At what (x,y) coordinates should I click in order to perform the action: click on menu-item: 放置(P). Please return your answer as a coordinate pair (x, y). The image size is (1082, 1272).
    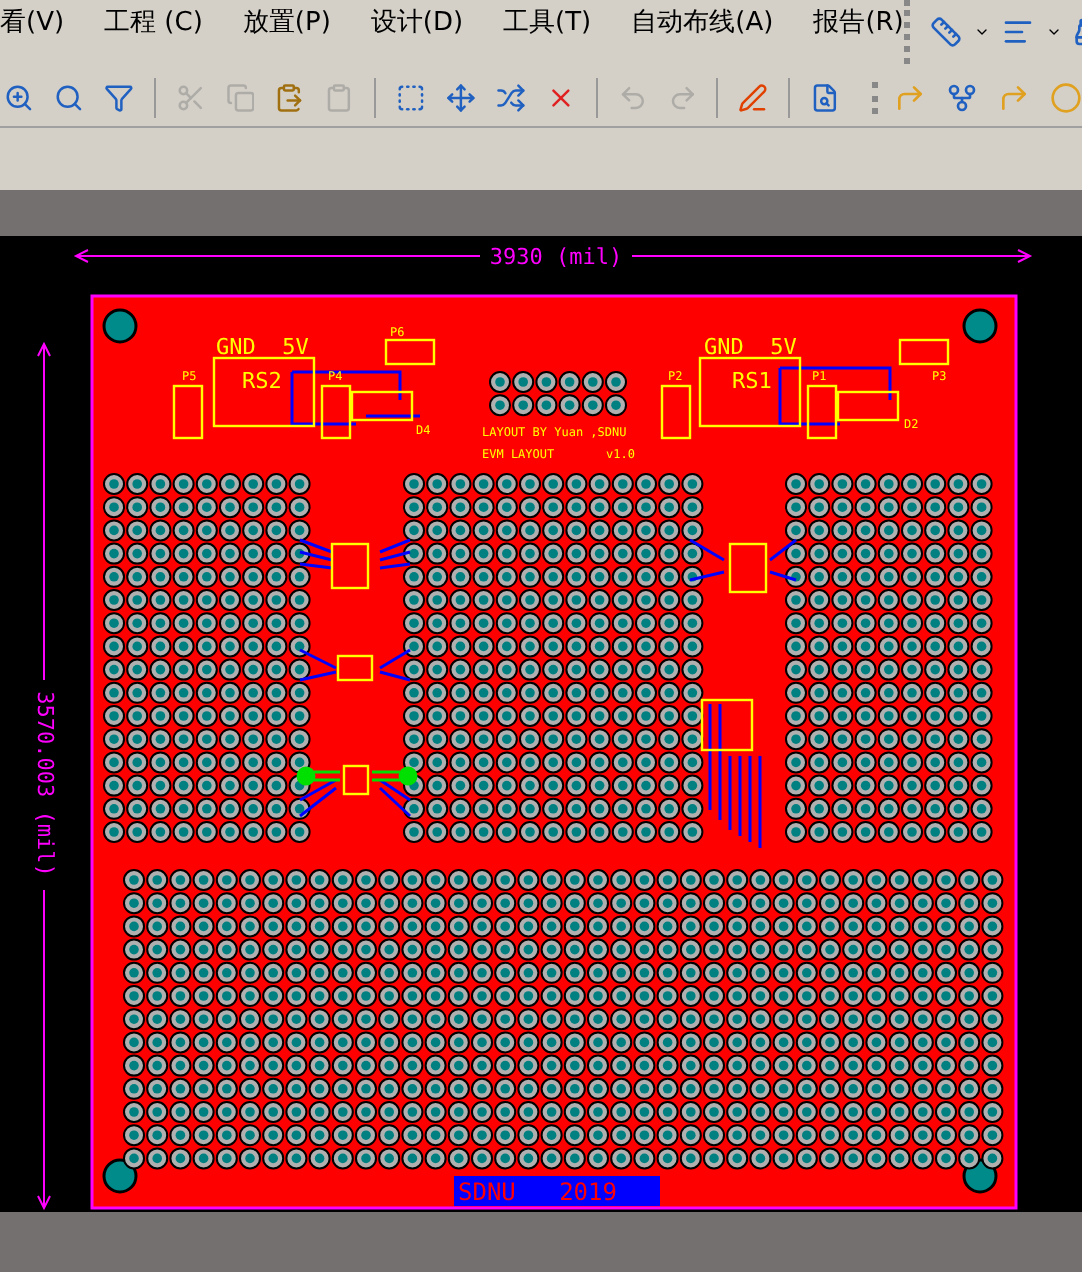
    Looking at the image, I should click on (286, 23).